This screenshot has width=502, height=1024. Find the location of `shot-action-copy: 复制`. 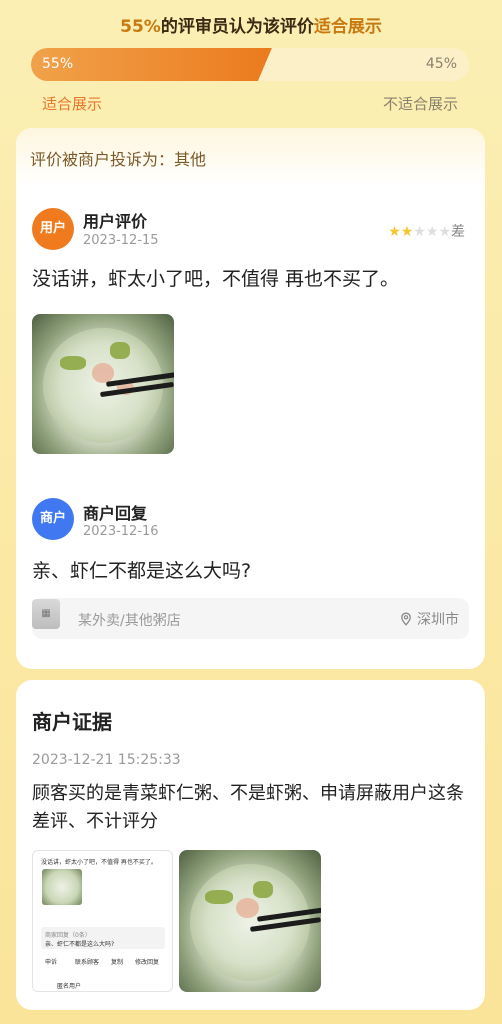

shot-action-copy: 复制 is located at coordinates (117, 962).